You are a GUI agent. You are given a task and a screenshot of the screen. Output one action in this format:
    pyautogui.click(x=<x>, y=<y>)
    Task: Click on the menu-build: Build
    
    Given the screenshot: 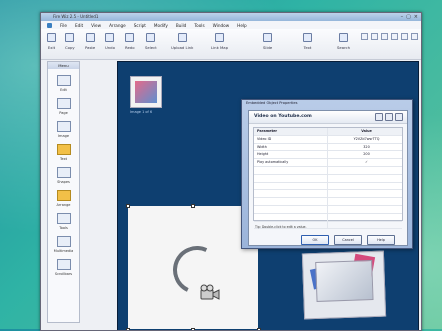 What is the action you would take?
    pyautogui.click(x=181, y=25)
    